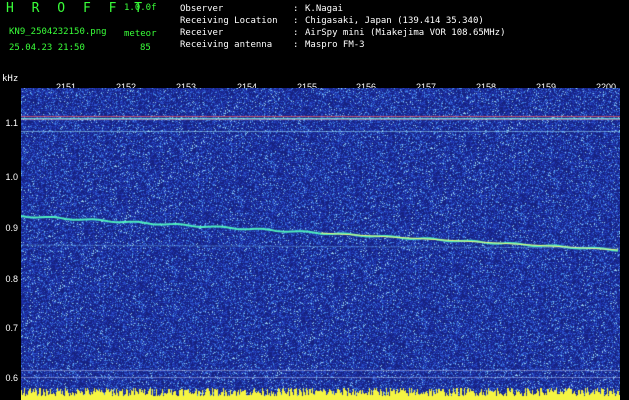 This screenshot has width=629, height=400. Describe the element at coordinates (11, 228) in the screenshot. I see `y-tick: 0.9` at that location.